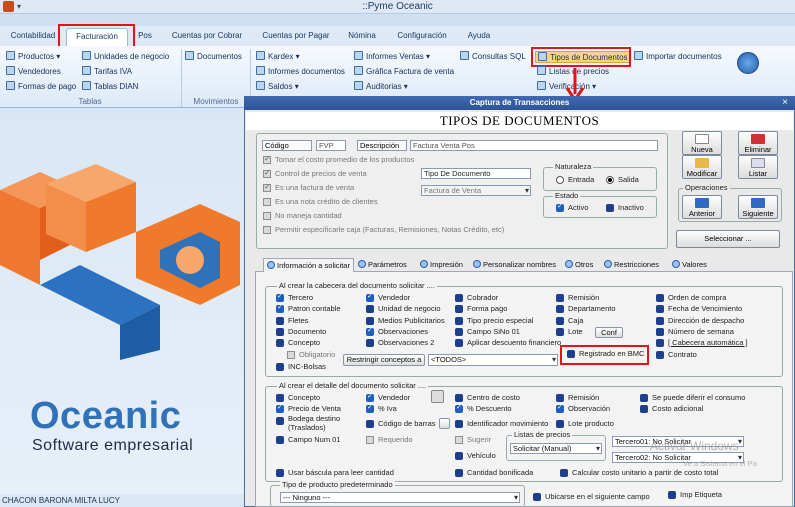 This screenshot has height=507, width=795. Describe the element at coordinates (278, 57) in the screenshot. I see `ribbon-kardex: Kardex ▾` at that location.